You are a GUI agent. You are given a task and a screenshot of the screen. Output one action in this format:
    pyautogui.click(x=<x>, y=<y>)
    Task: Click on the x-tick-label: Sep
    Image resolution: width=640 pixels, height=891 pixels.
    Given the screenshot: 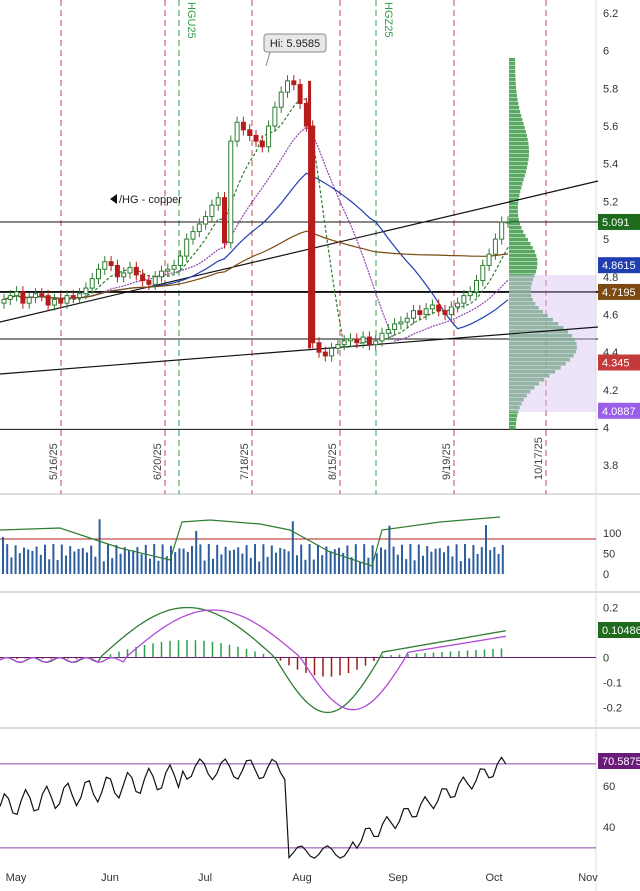 What is the action you would take?
    pyautogui.click(x=398, y=878)
    